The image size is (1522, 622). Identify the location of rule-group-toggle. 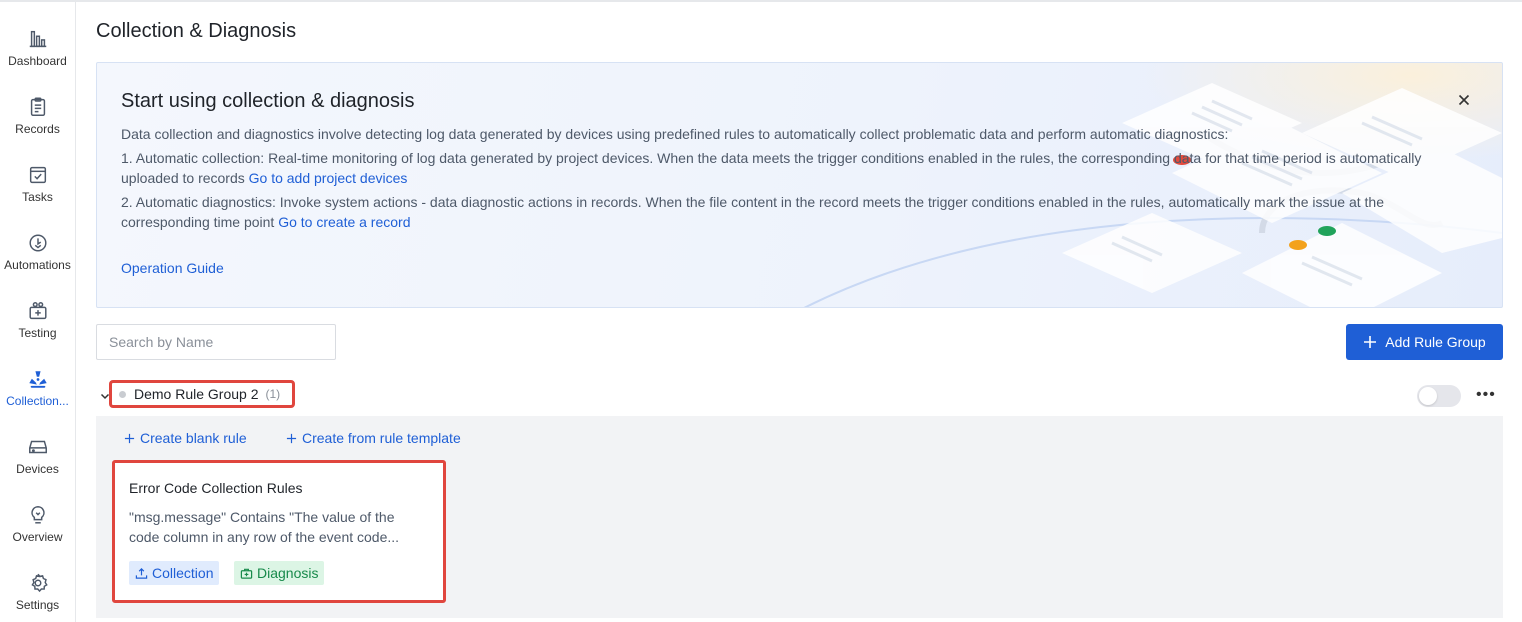
(1439, 396).